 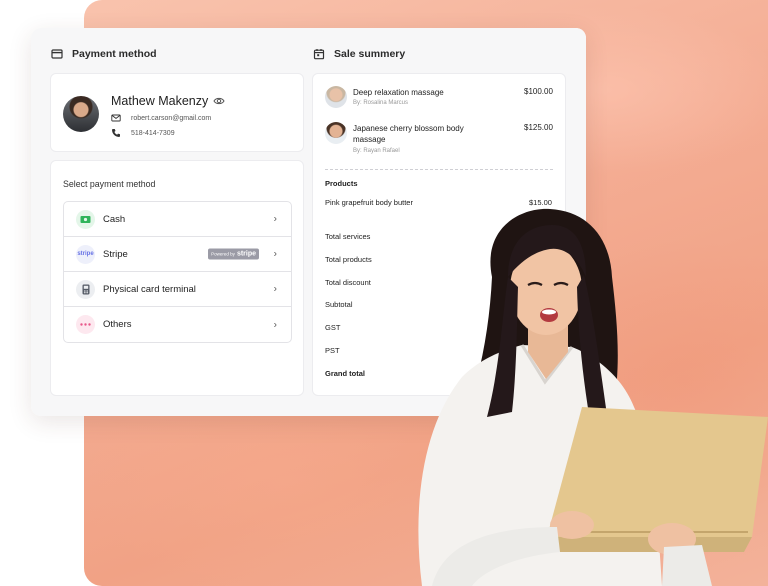 I want to click on card-icon, so click(x=57, y=54).